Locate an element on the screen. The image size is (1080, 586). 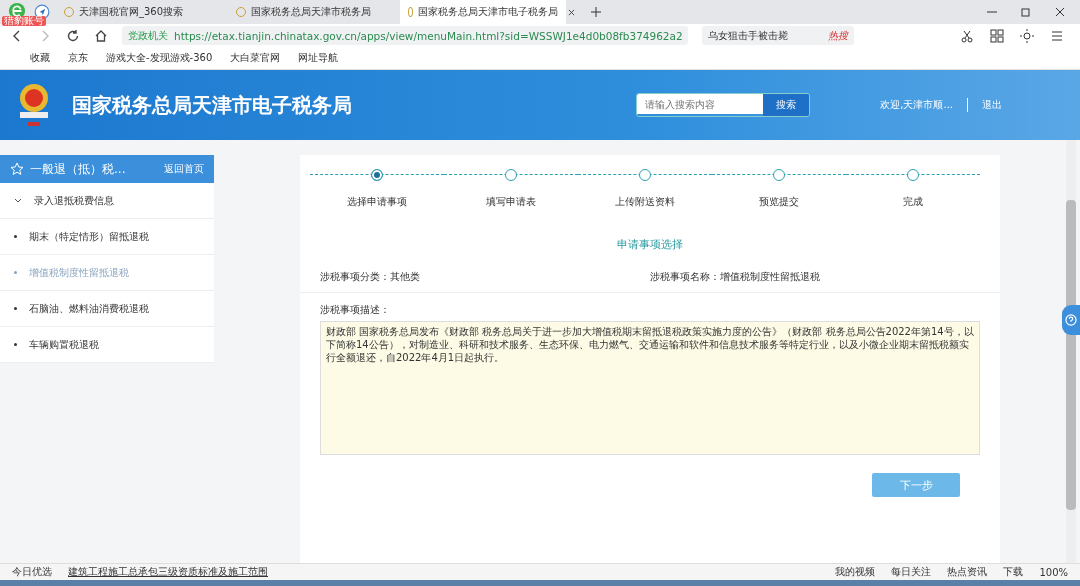
search-button: 搜索 is located at coordinates (786, 105).